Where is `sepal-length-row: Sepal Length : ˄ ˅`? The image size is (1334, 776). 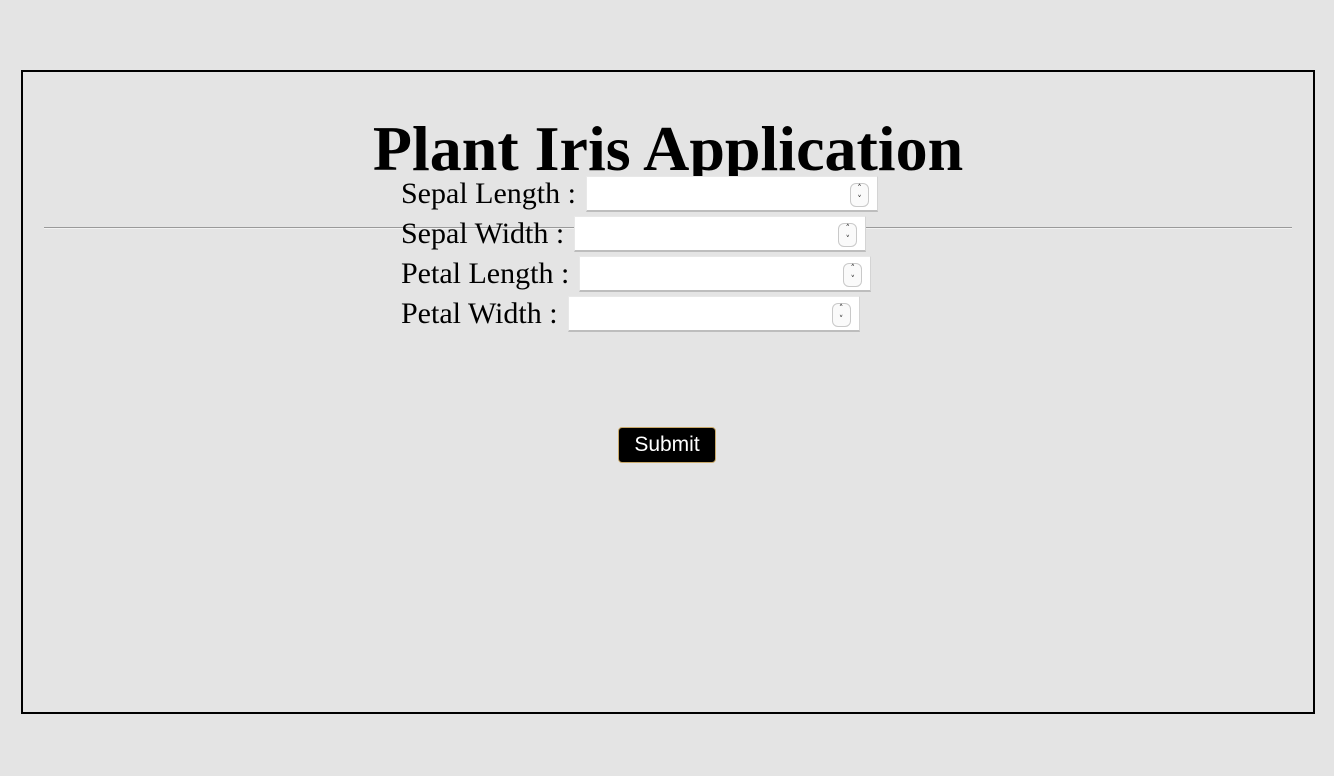 sepal-length-row: Sepal Length : ˄ ˅ is located at coordinates (639, 194).